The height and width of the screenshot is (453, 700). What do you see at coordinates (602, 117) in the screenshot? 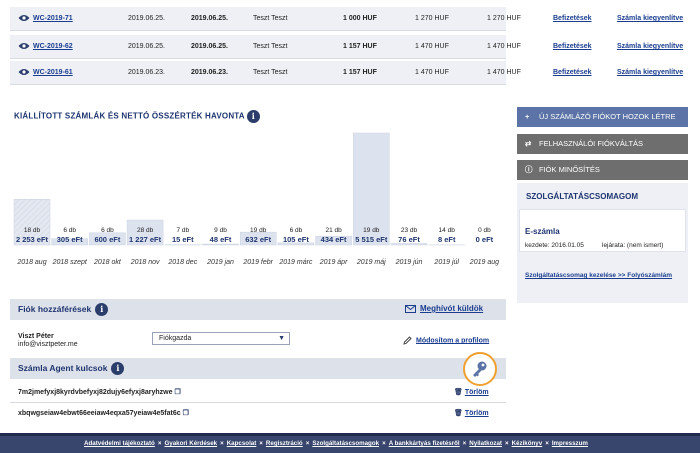
I see `new-account-button: + ÚJ SZÁMLÁZÓ FIÓKOT HOZOK LÉTRE` at bounding box center [602, 117].